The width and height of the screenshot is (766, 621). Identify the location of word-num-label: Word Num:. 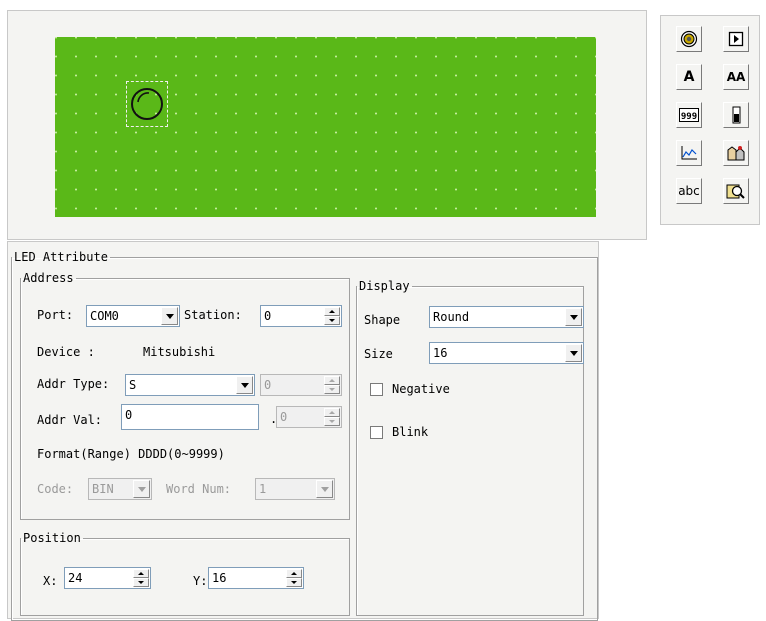
(199, 489).